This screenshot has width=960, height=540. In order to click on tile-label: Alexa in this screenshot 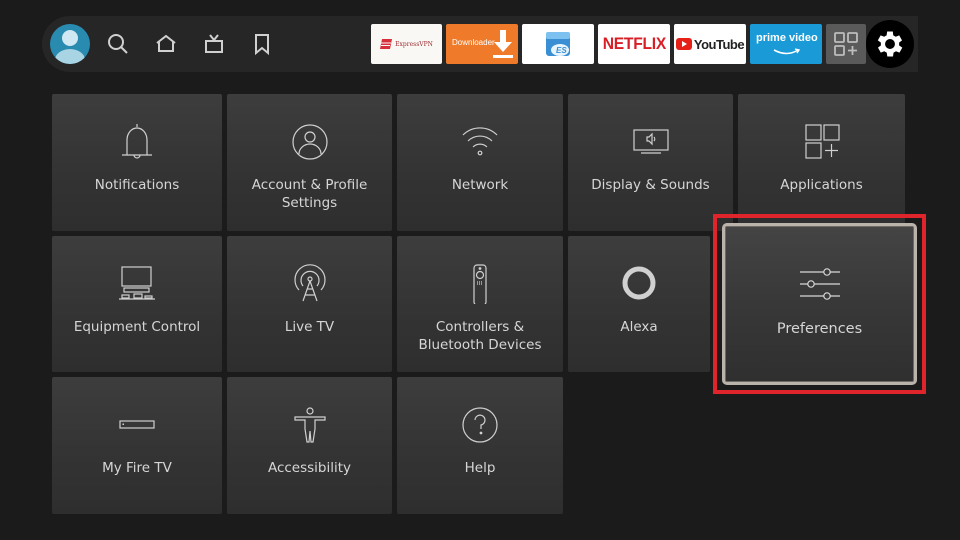, I will do `click(639, 327)`.